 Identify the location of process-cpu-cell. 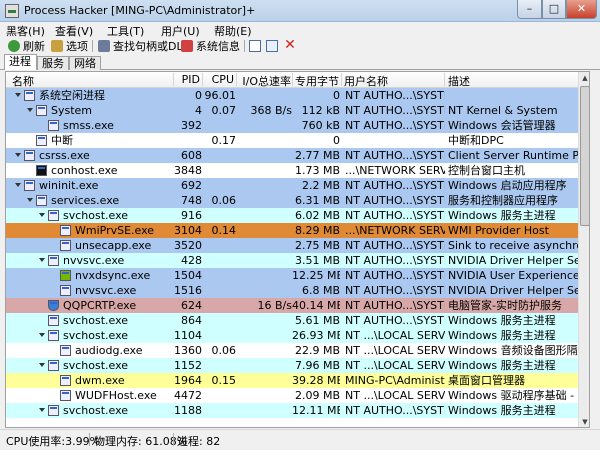
(219, 245).